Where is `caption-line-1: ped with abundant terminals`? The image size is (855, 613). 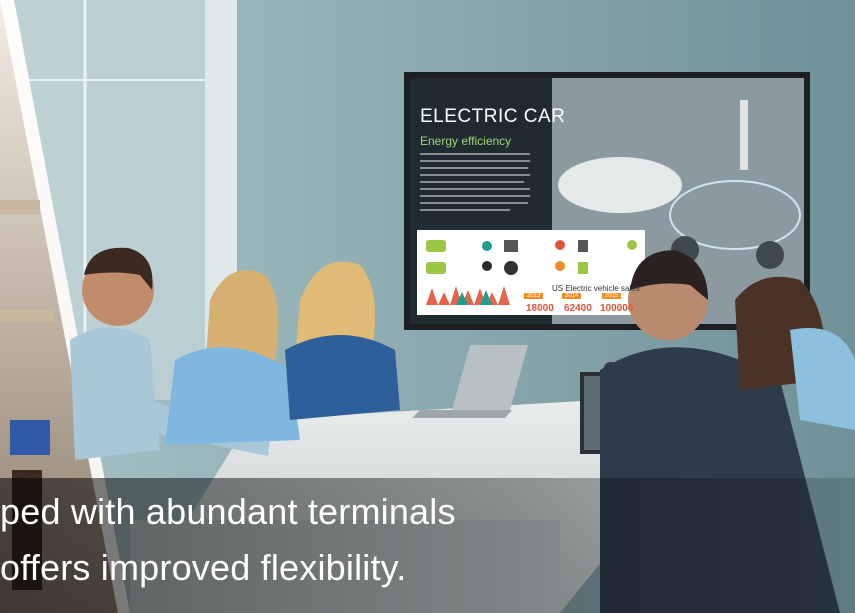 caption-line-1: ped with abundant terminals is located at coordinates (228, 511).